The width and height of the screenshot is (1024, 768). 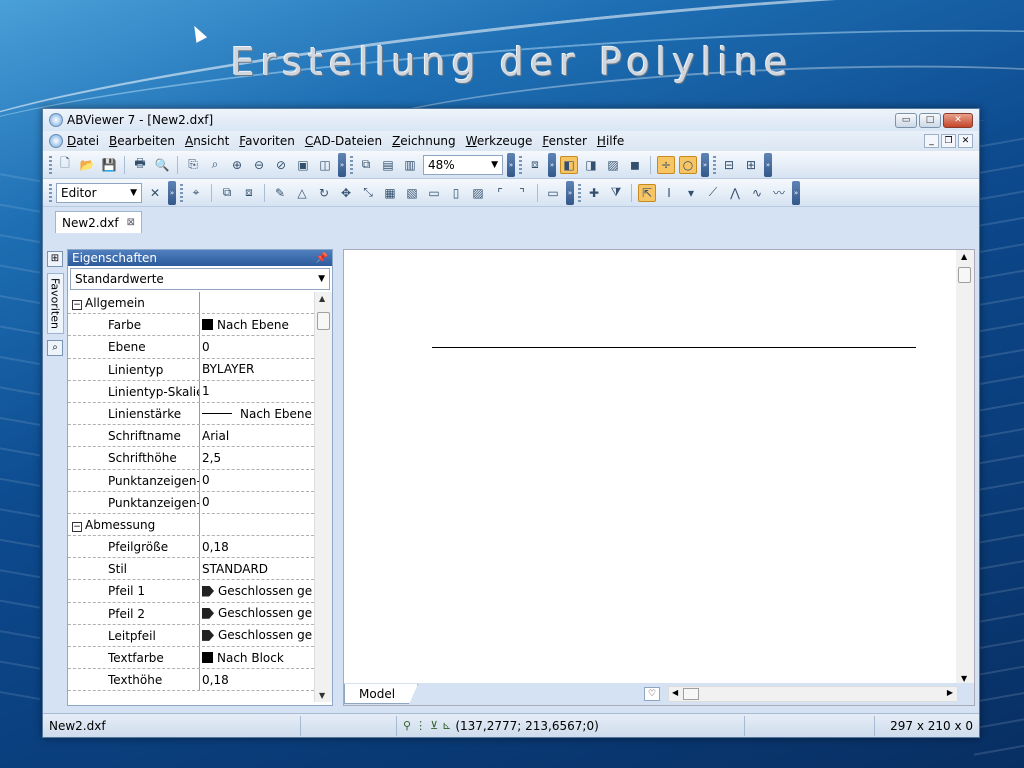 I want to click on fillet-icon: ⌝, so click(x=522, y=193).